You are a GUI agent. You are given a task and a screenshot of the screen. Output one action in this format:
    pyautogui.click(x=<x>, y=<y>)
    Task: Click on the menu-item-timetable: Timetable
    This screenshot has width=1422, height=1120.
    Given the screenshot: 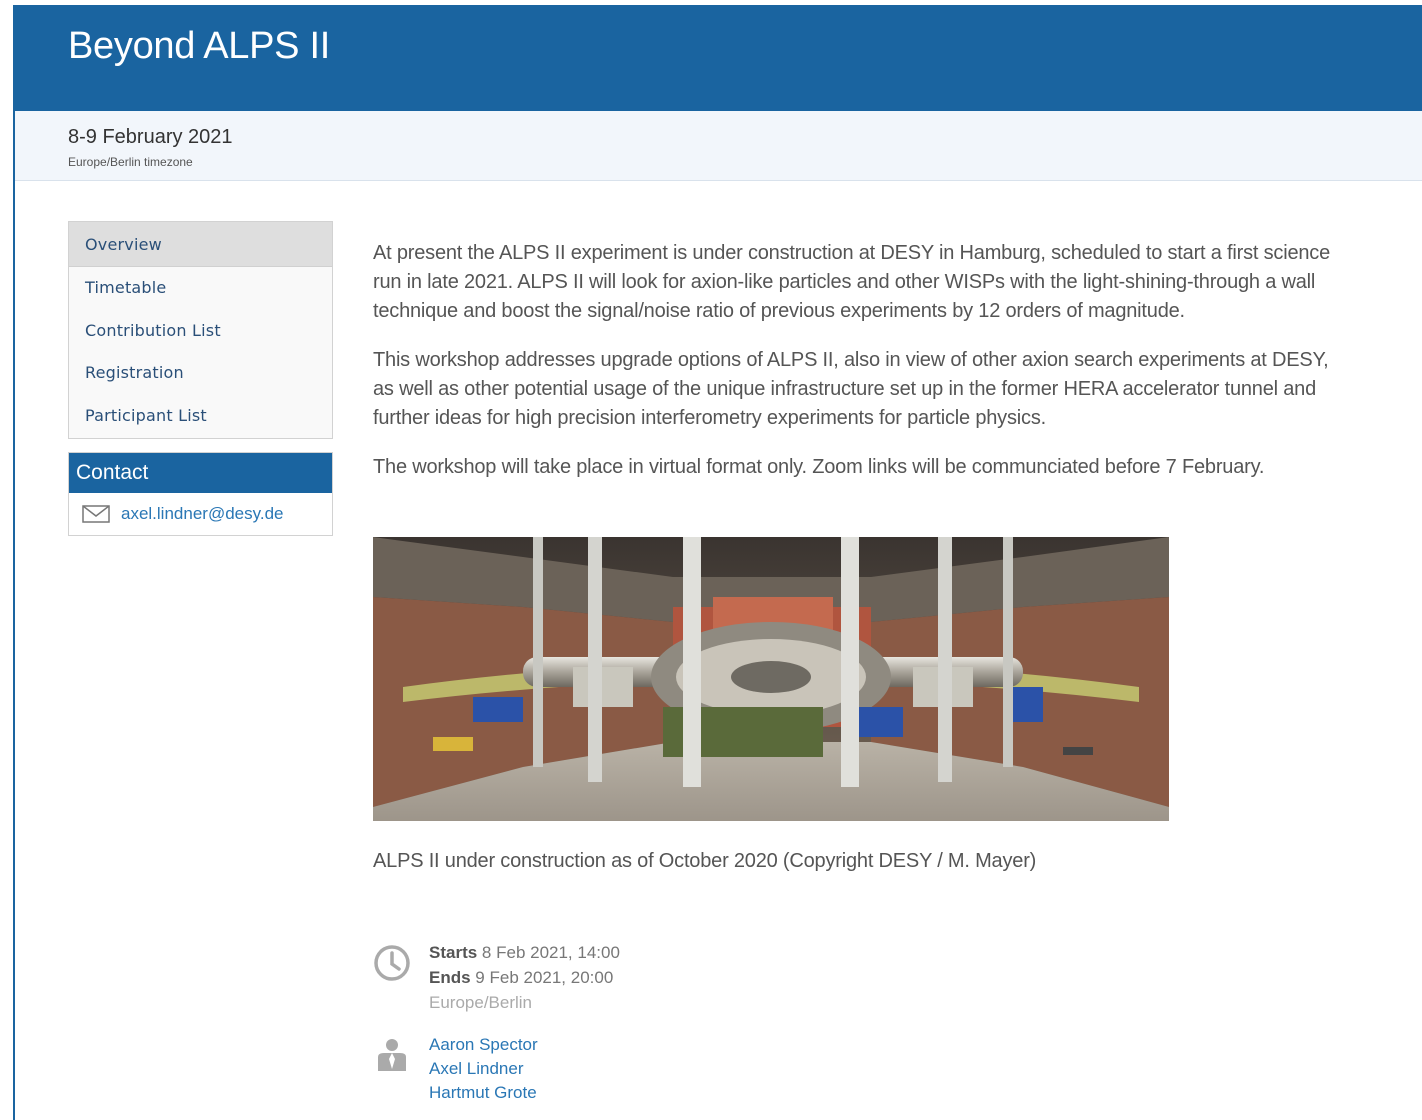 What is the action you would take?
    pyautogui.click(x=200, y=288)
    